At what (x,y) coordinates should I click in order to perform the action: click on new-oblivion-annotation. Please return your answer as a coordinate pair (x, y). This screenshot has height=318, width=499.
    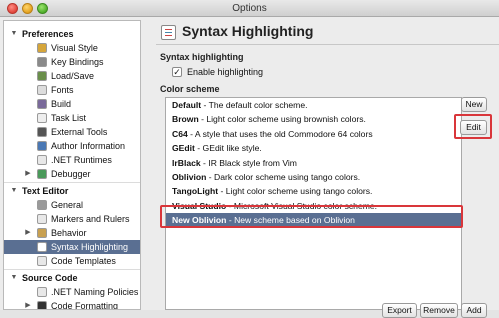
    Looking at the image, I should click on (311, 216).